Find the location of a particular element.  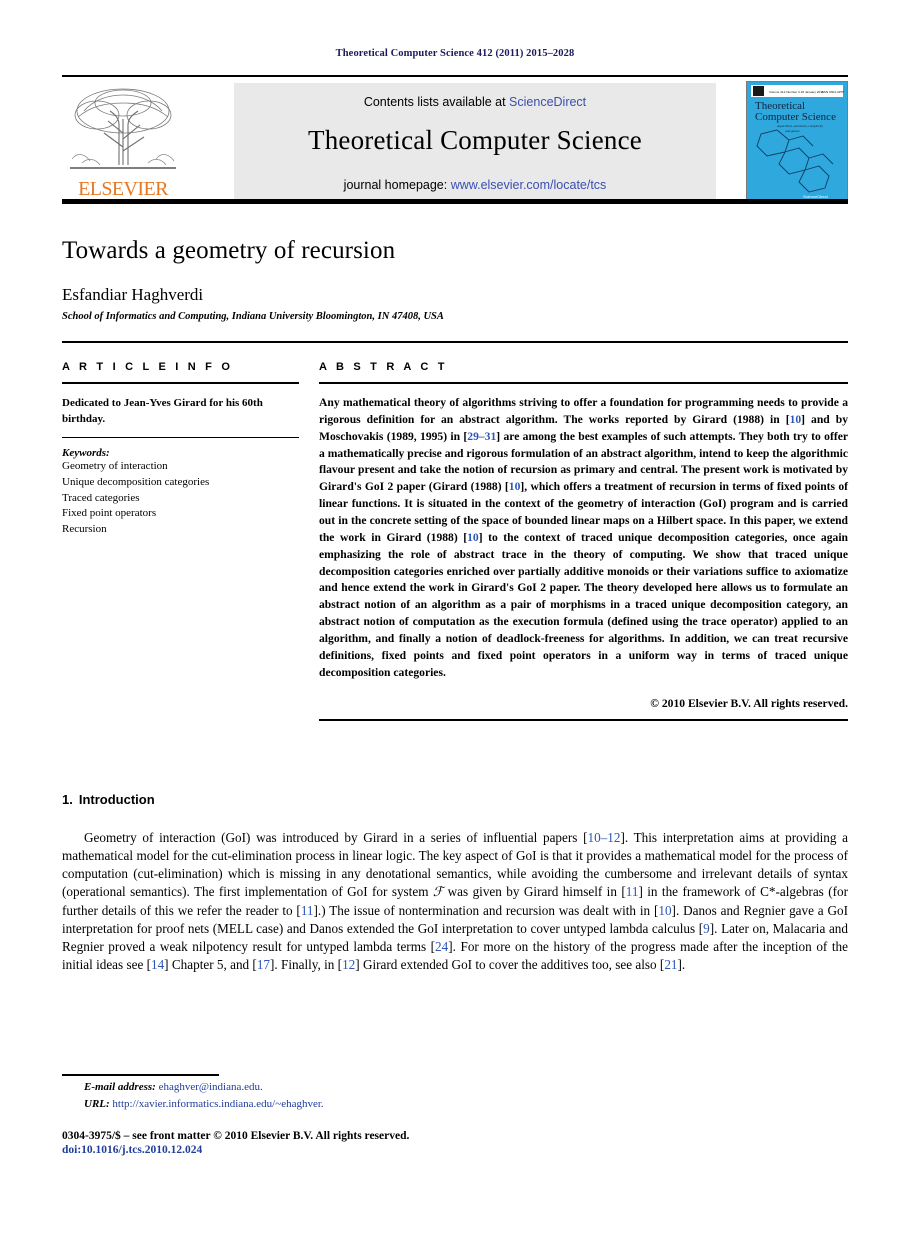

keywords-label: Keywords: is located at coordinates (86, 453).